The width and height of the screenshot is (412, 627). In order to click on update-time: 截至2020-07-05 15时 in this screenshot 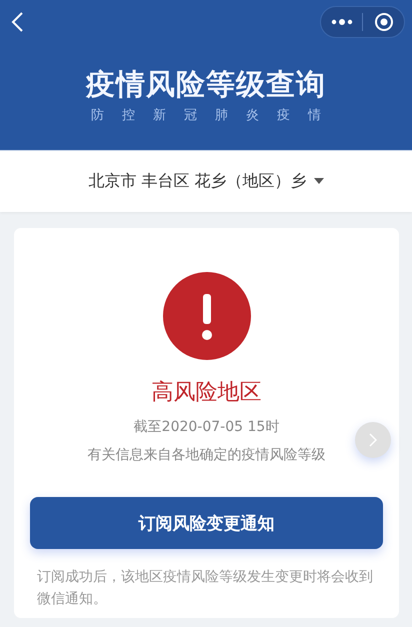, I will do `click(206, 427)`.